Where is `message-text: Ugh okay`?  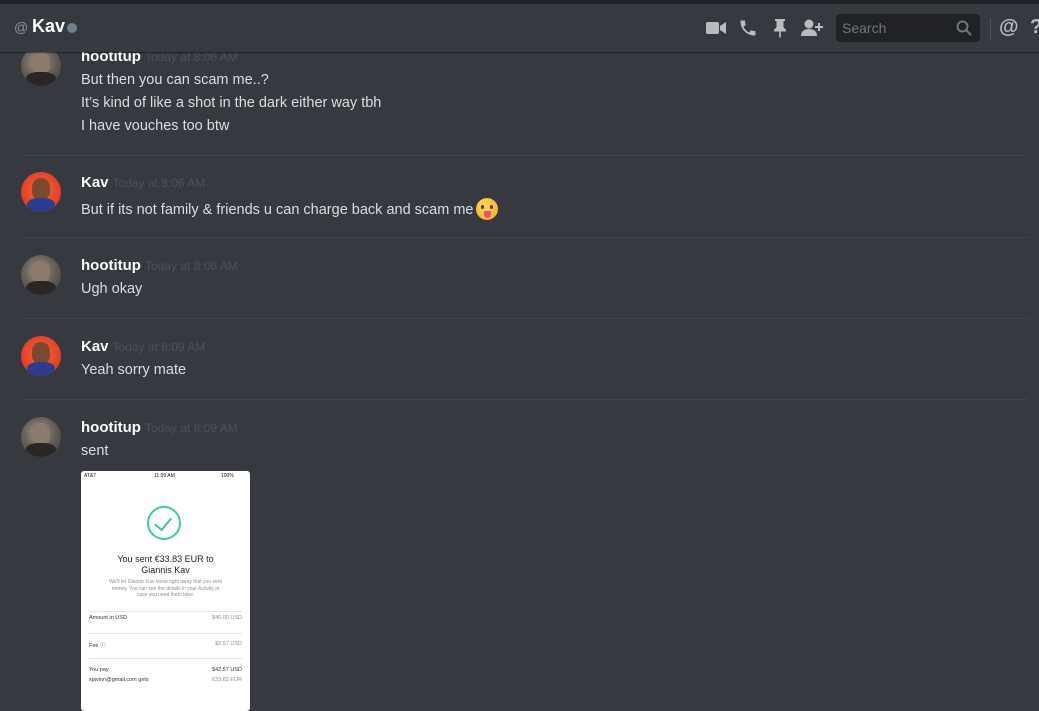
message-text: Ugh okay is located at coordinates (112, 289).